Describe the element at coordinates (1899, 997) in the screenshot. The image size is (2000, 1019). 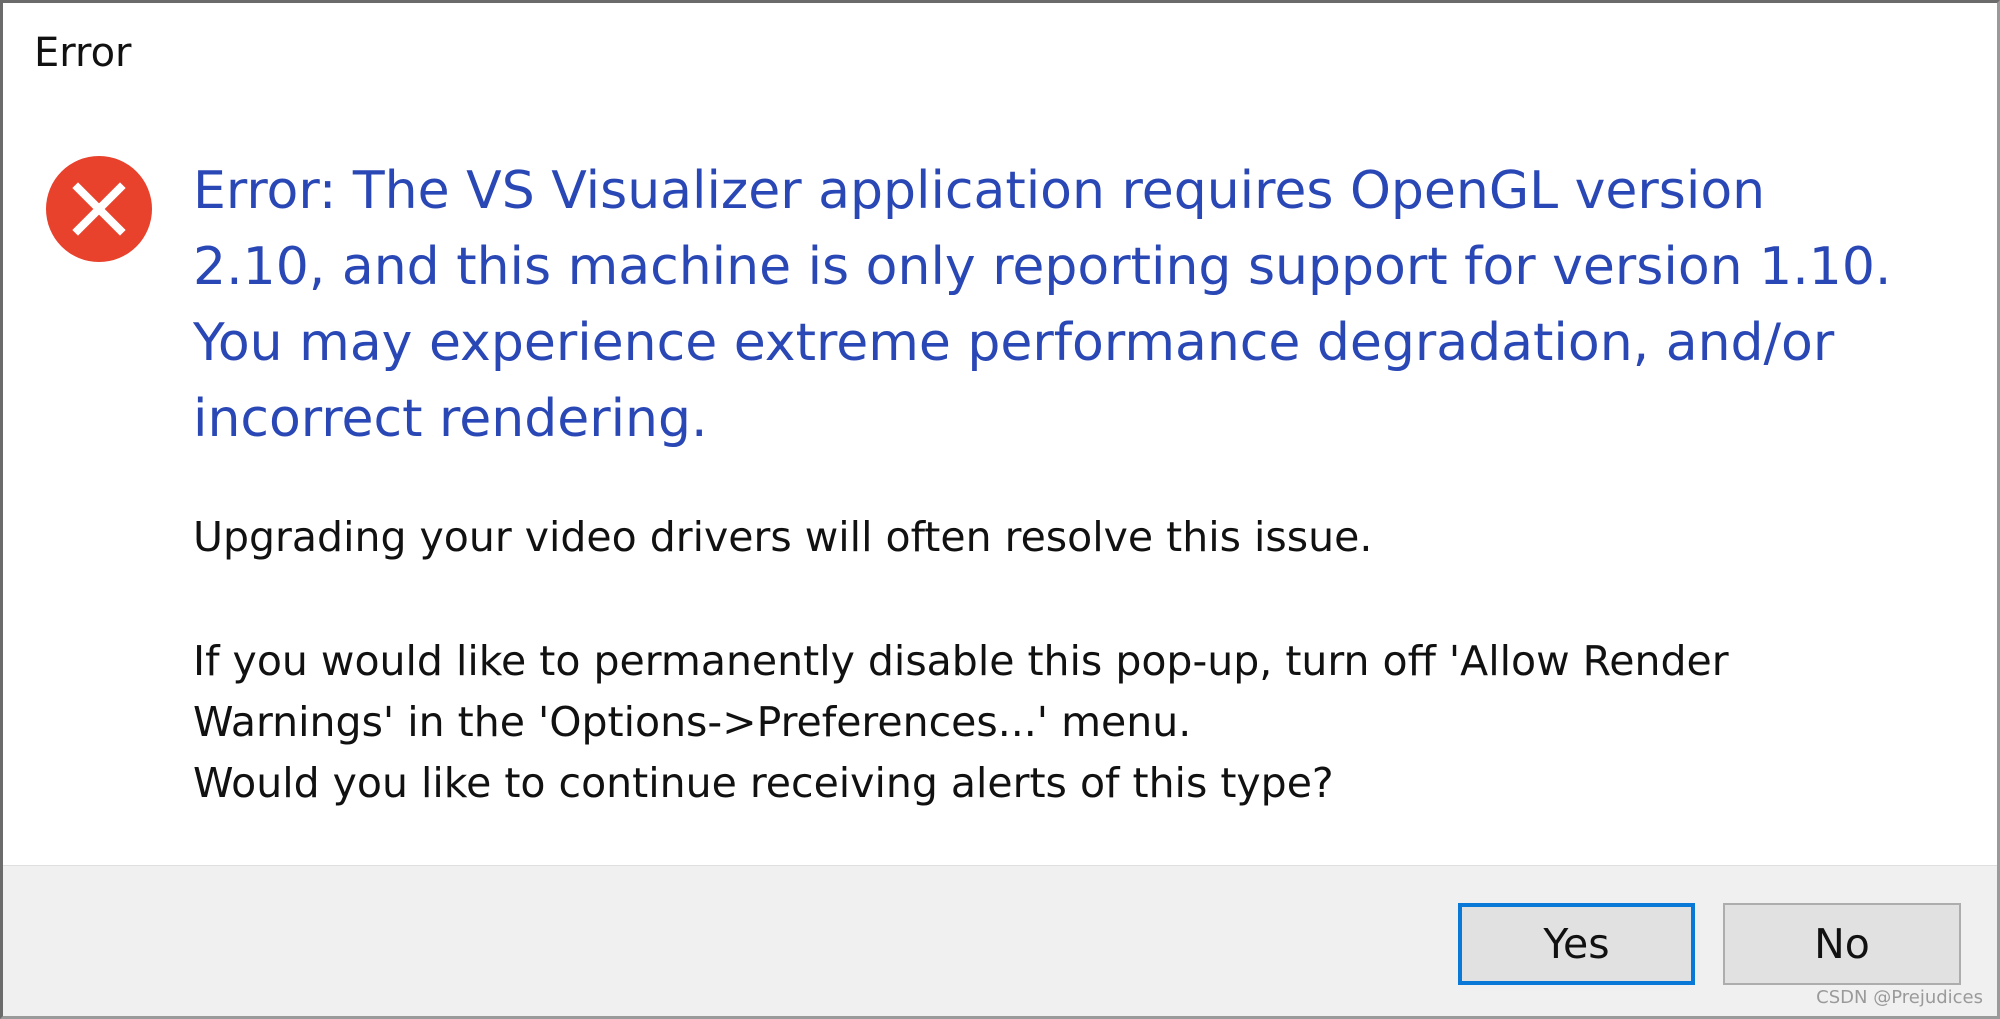
I see `watermark: CSDN @Prejudices` at that location.